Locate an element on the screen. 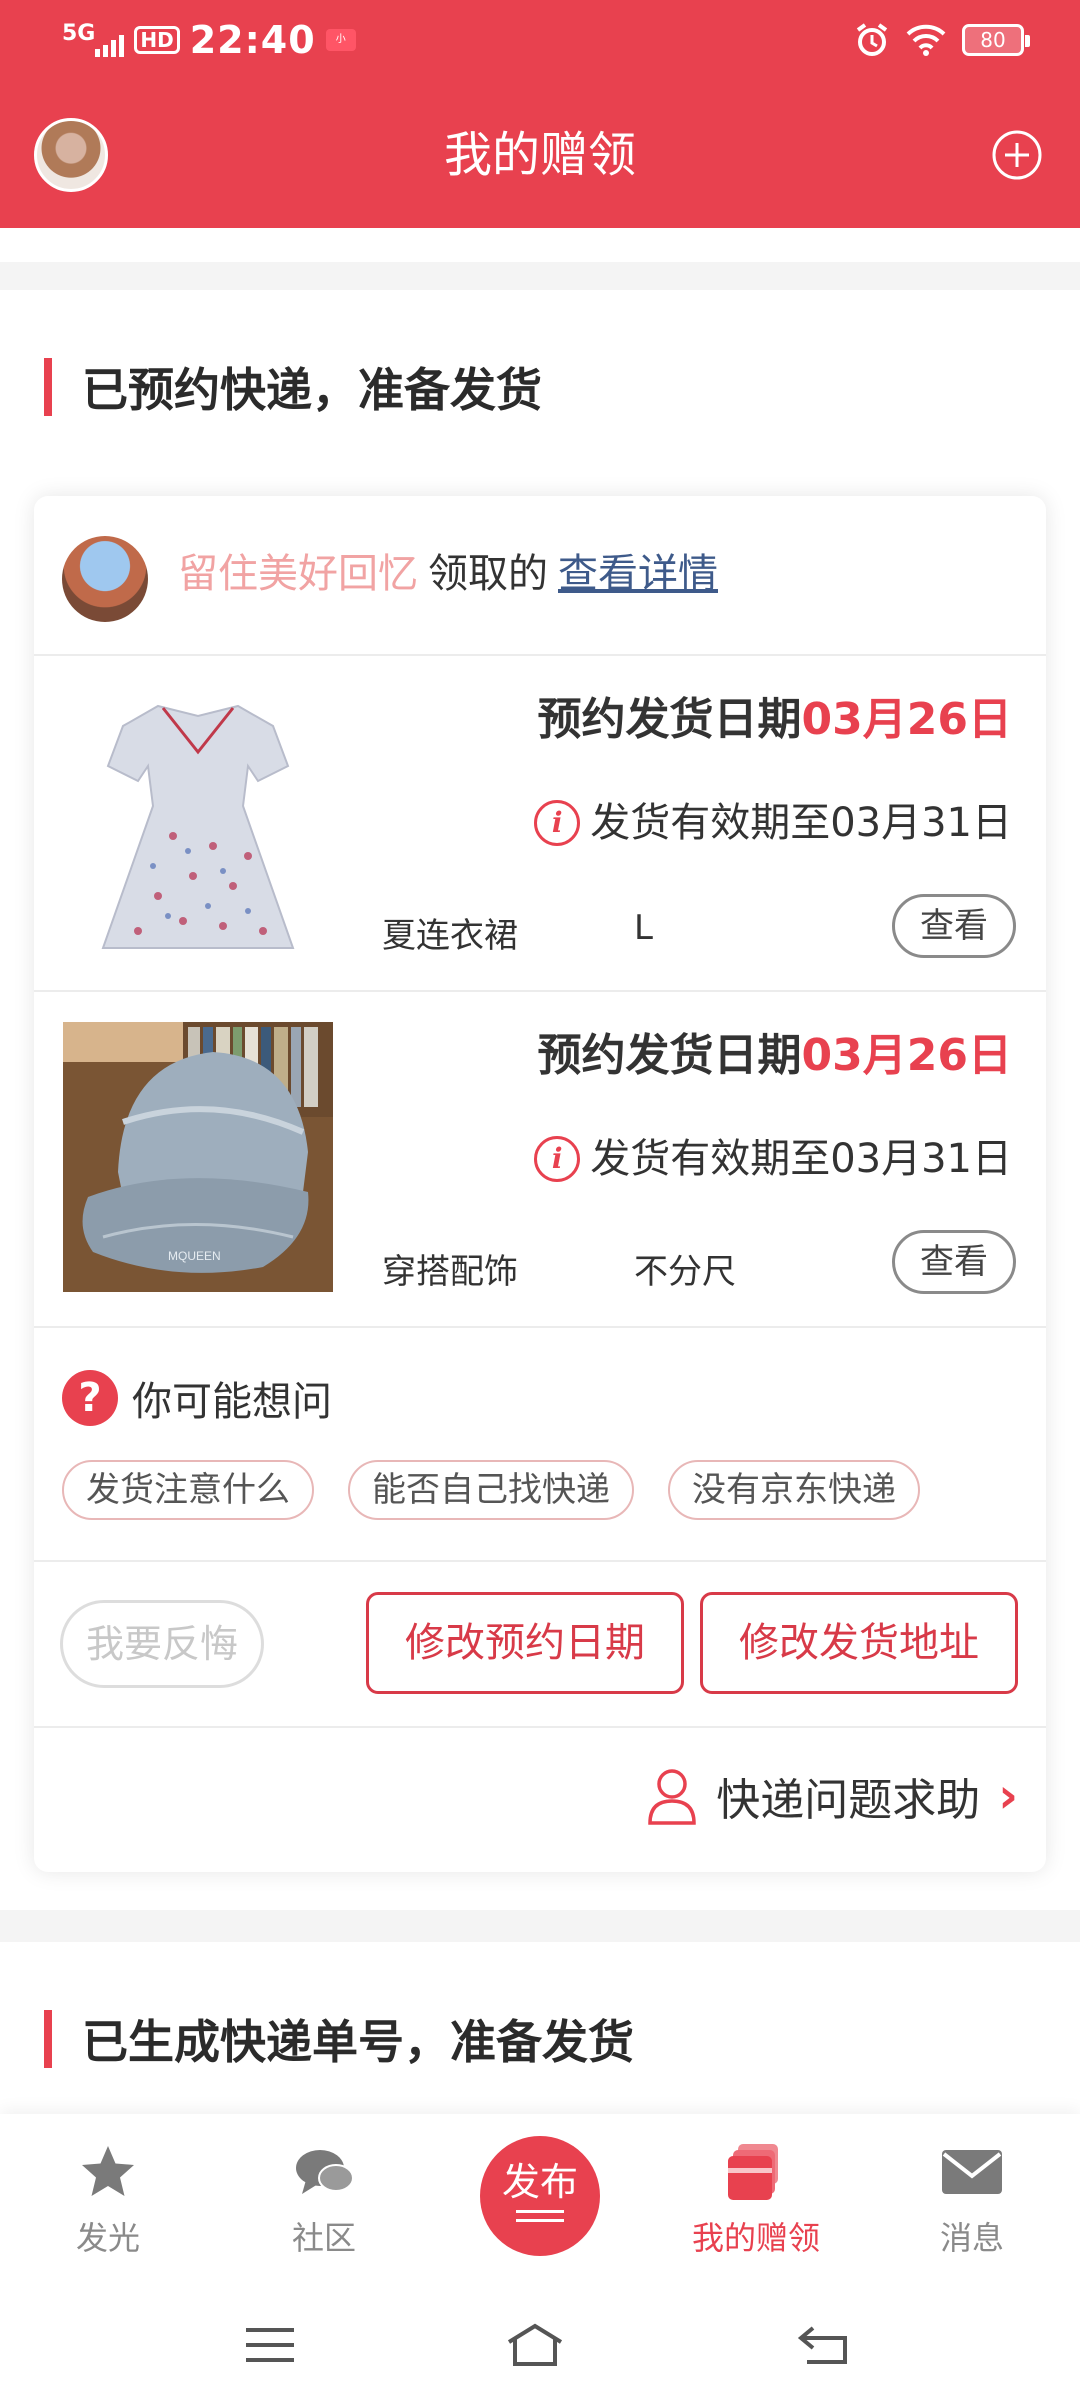  dress-image is located at coordinates (198, 821).